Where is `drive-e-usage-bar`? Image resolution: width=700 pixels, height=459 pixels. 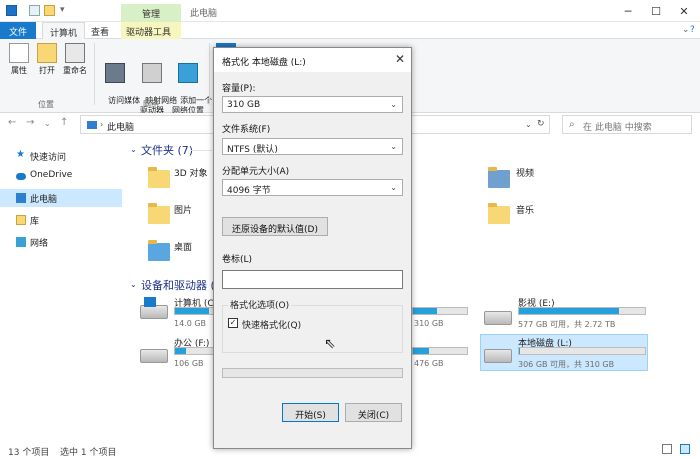 drive-e-usage-bar is located at coordinates (582, 311).